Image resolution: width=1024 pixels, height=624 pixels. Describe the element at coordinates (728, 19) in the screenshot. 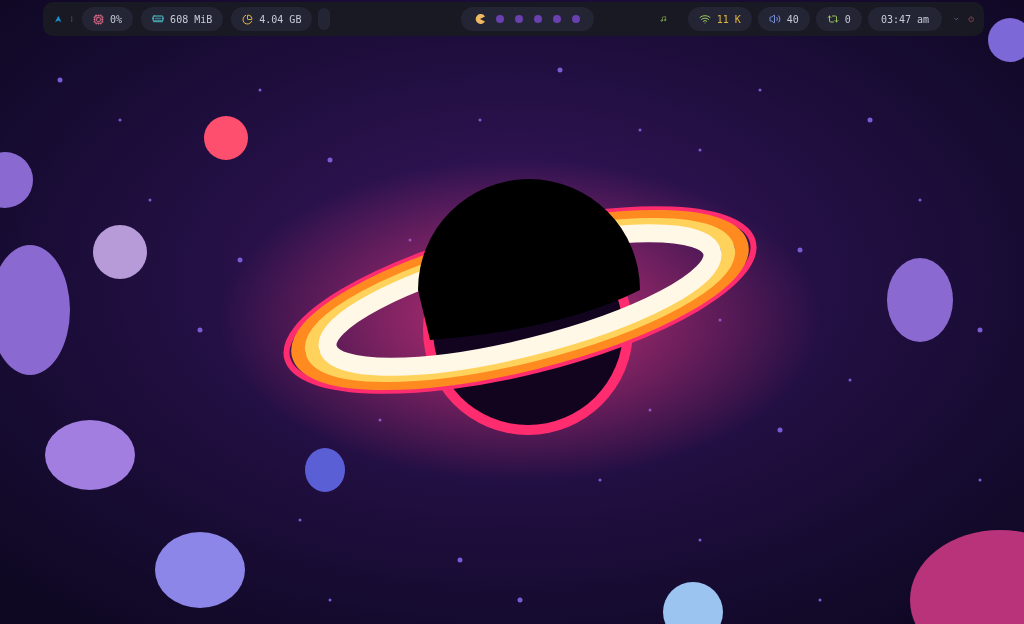

I see `network-reading: 11 K` at that location.